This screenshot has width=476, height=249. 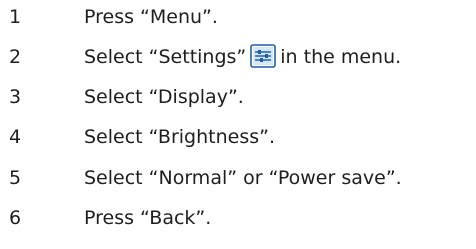 I want to click on settings-icon, so click(x=263, y=55).